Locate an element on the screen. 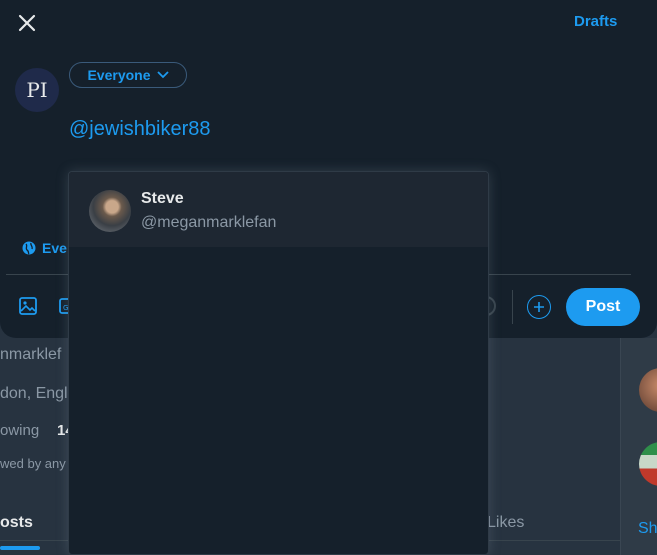 This screenshot has width=657, height=555. image-icon is located at coordinates (28, 306).